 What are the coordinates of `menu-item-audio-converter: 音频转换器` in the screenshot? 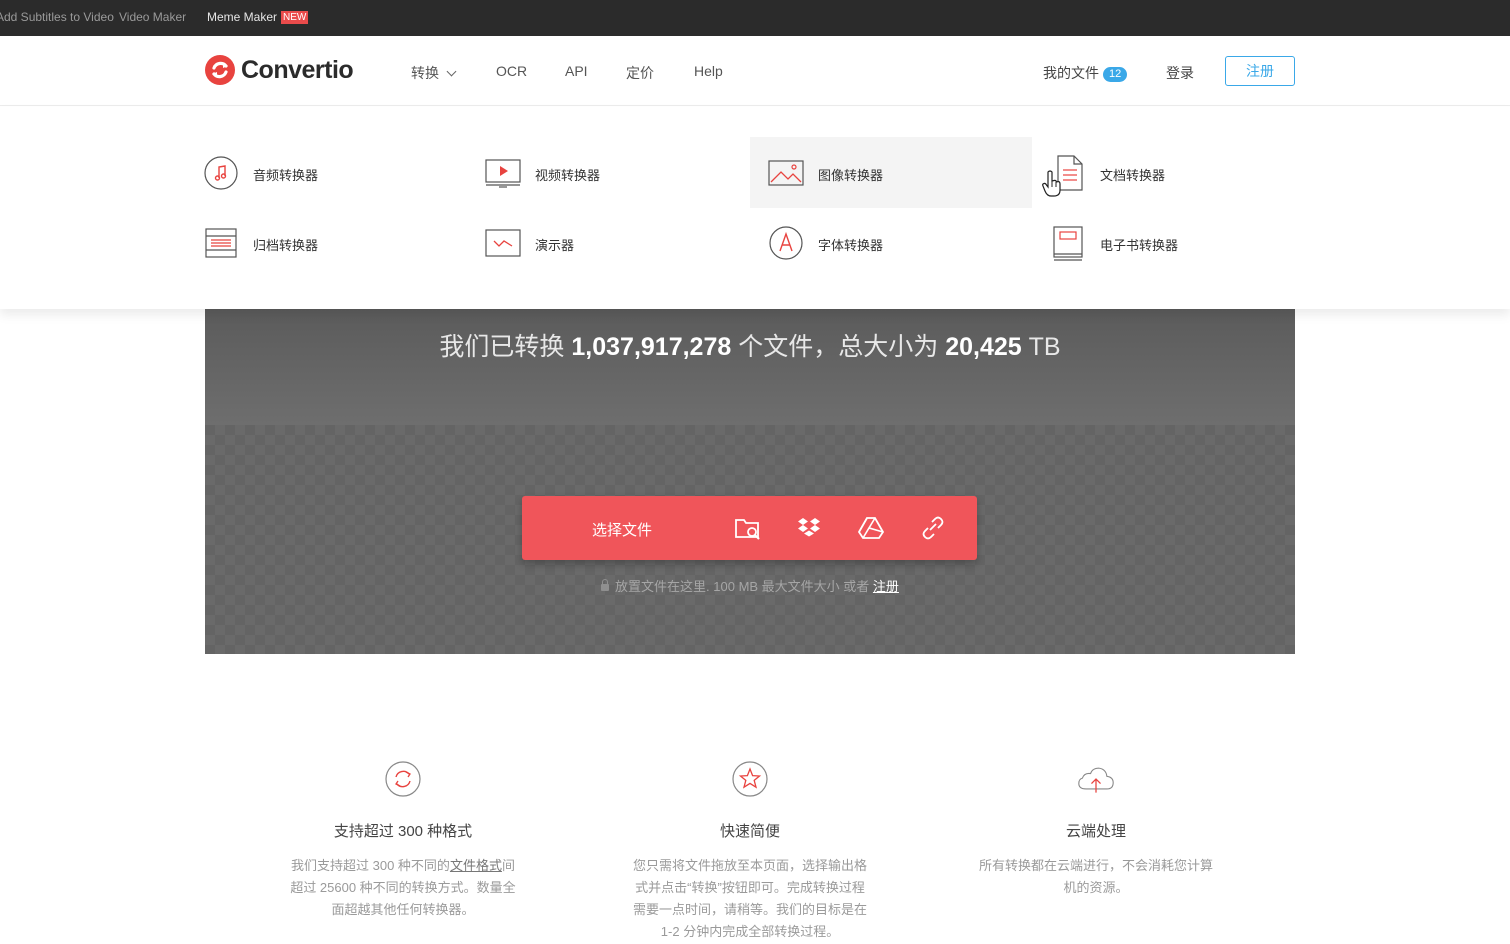 It's located at (326, 172).